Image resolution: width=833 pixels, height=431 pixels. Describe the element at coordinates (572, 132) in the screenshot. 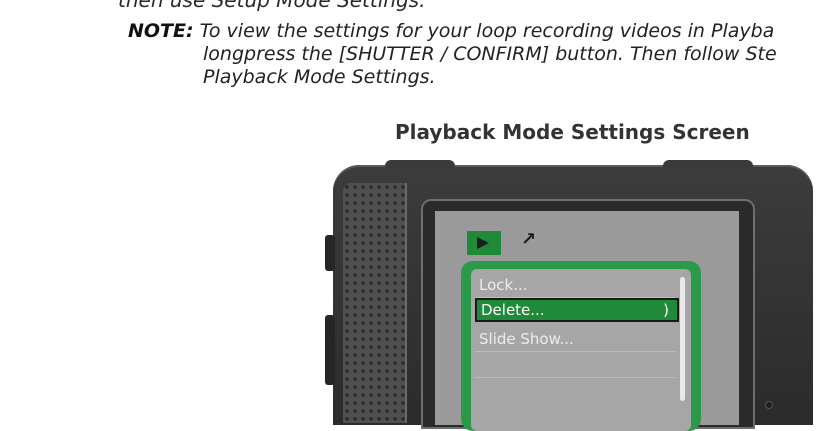

I see `figure-caption: Playback Mode Settings Screen` at that location.